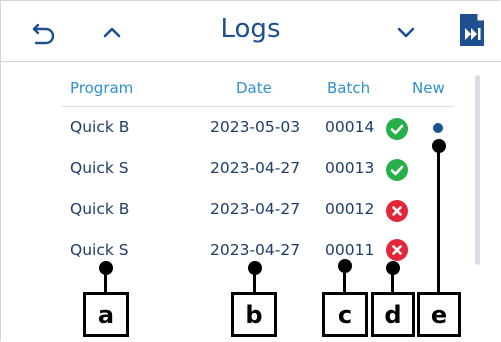  What do you see at coordinates (254, 314) in the screenshot?
I see `callout-label-b: b` at bounding box center [254, 314].